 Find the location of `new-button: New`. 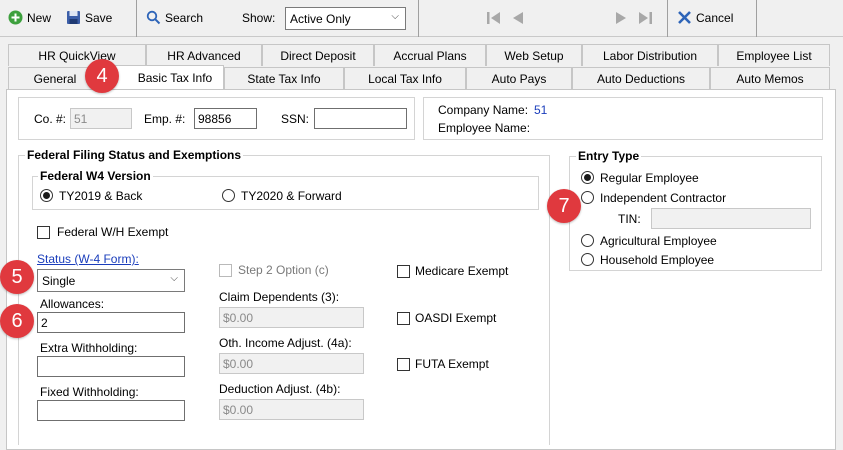

new-button: New is located at coordinates (29, 17).